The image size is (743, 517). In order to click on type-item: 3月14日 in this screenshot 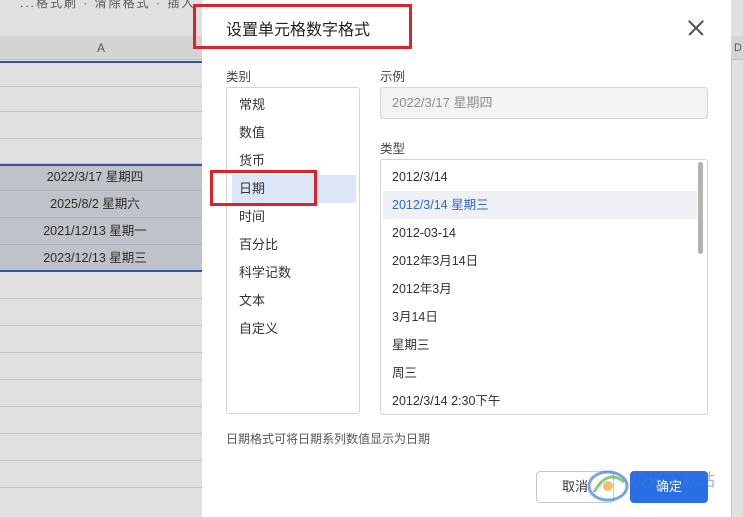, I will do `click(540, 317)`.